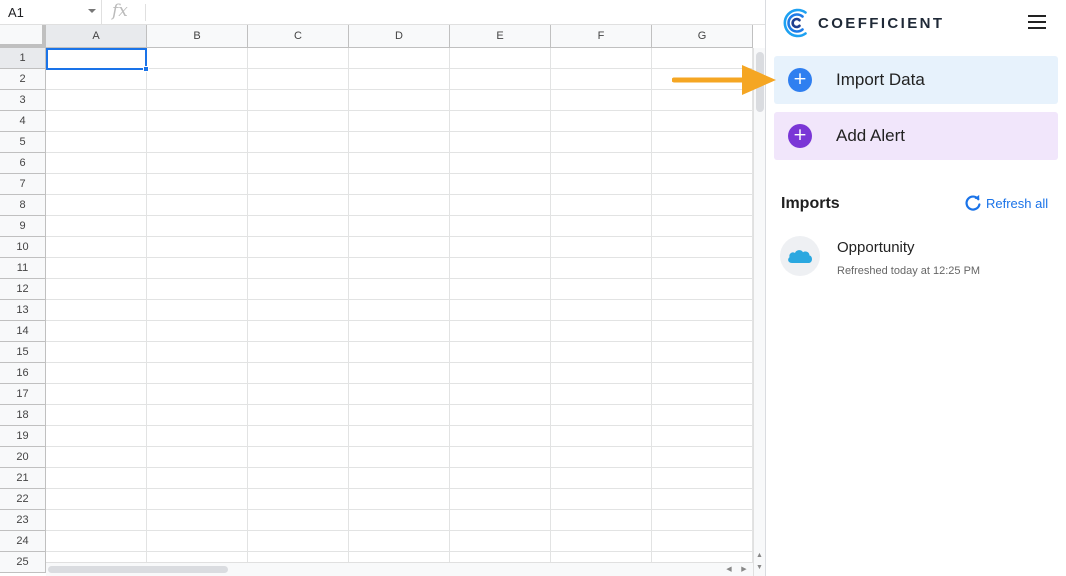 This screenshot has height=576, width=1066. Describe the element at coordinates (23, 310) in the screenshot. I see `row-header: 13` at that location.